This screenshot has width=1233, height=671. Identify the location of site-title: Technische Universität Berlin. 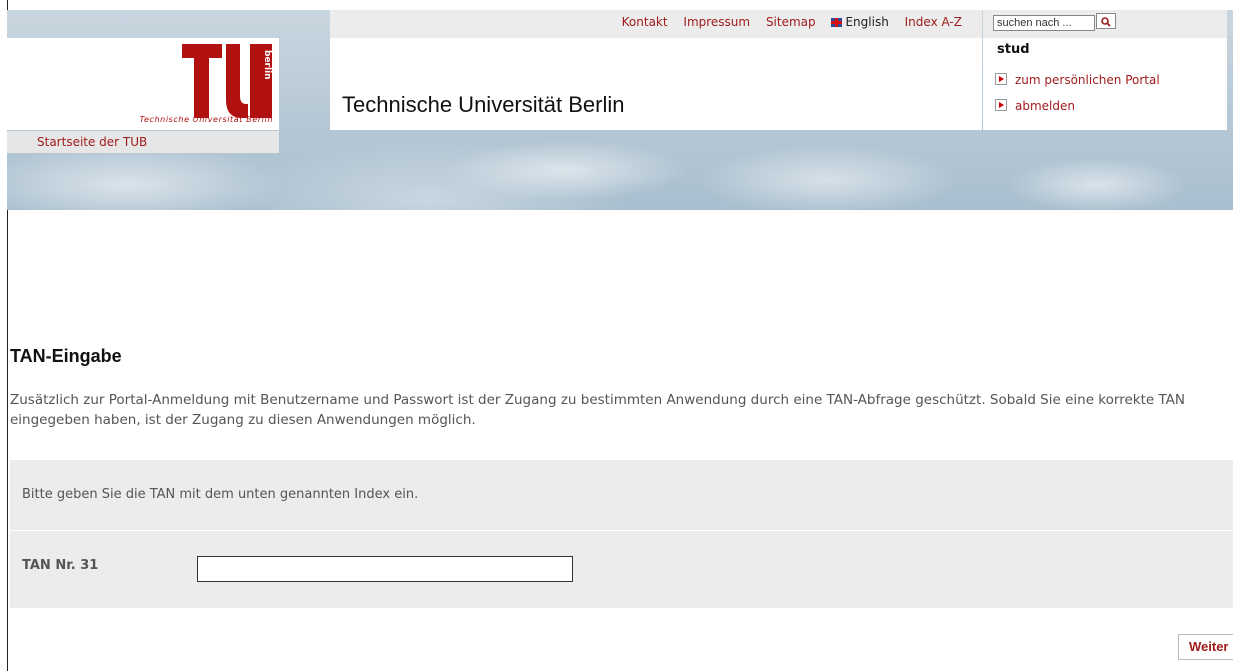
(483, 104).